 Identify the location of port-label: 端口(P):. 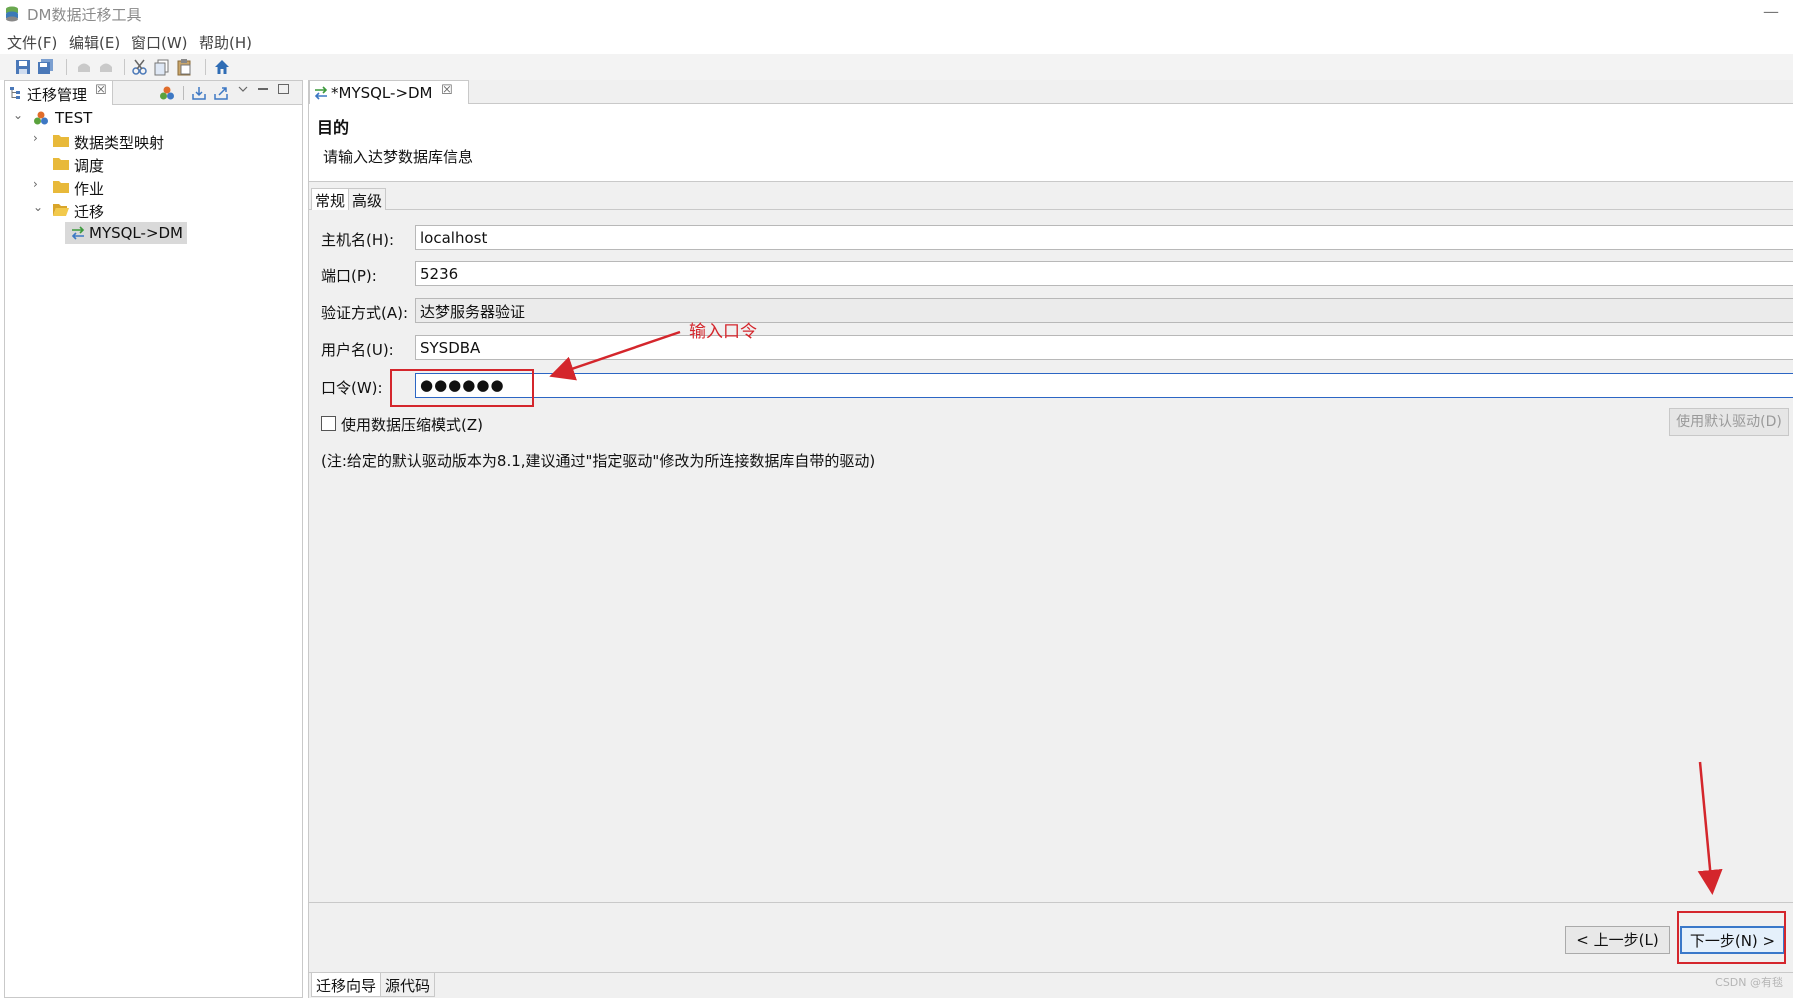
(349, 276).